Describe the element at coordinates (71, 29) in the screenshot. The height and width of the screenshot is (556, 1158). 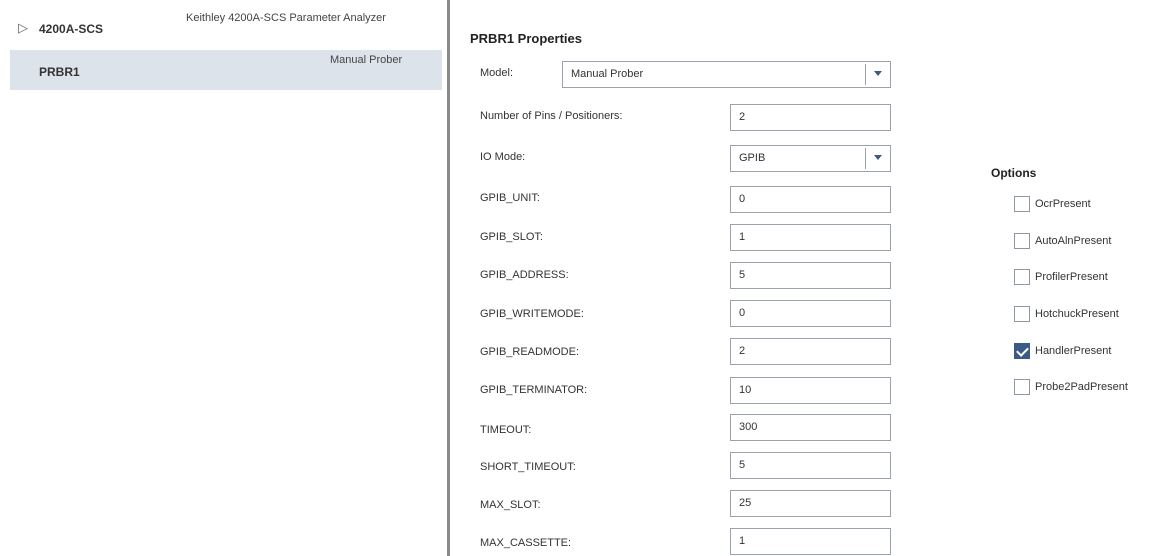
I see `tree-node-label: 4200A-SCS` at that location.